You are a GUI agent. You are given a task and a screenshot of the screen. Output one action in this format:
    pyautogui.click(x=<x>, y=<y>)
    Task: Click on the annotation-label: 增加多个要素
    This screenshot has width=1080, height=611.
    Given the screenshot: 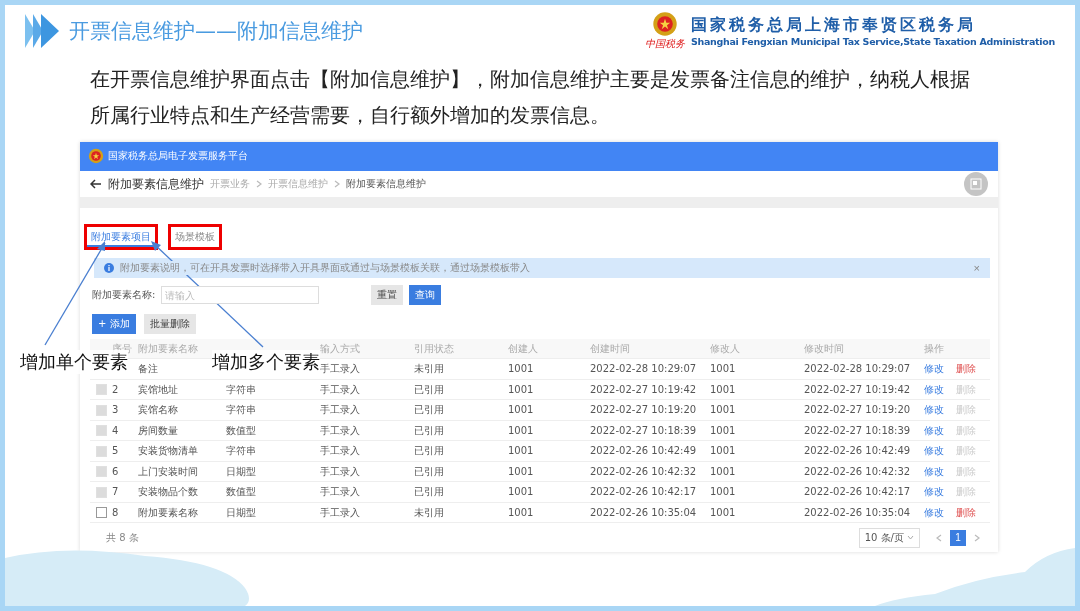 What is the action you would take?
    pyautogui.click(x=266, y=362)
    